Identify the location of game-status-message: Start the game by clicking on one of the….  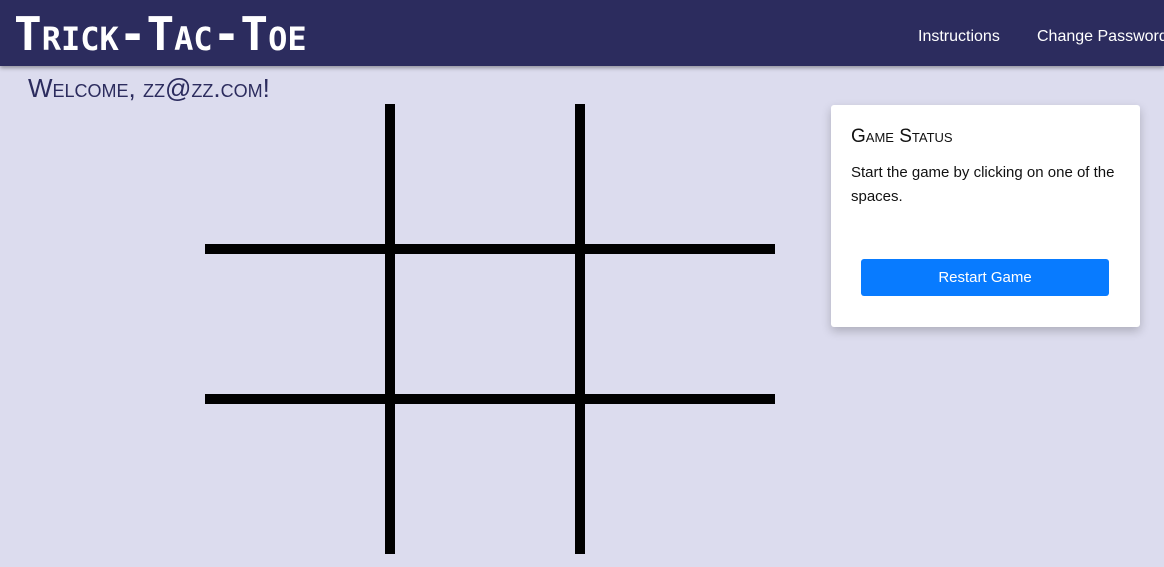
(983, 184).